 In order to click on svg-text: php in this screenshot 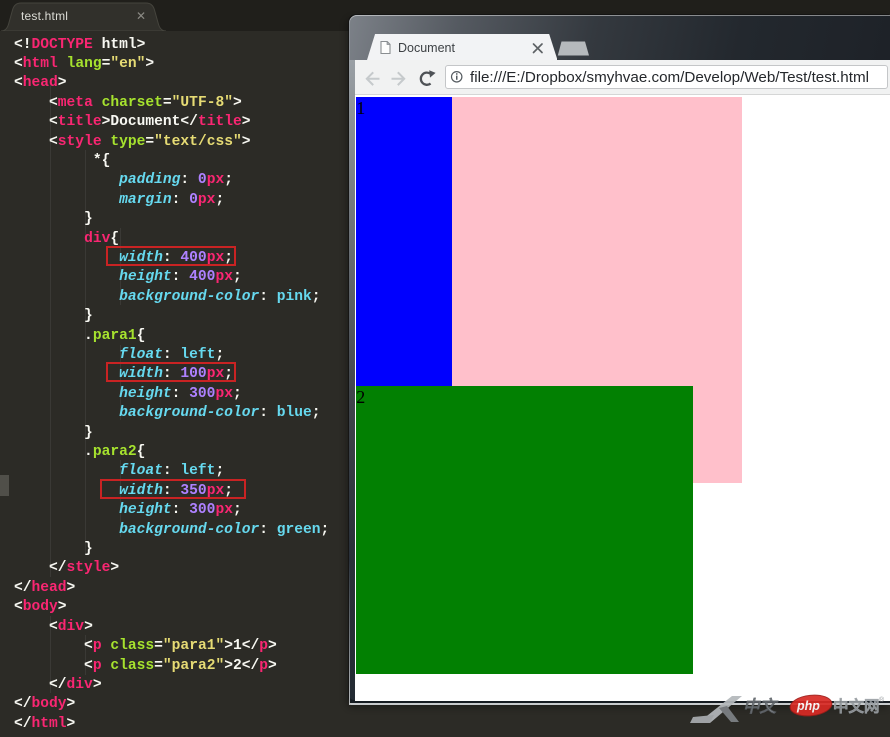, I will do `click(808, 706)`.